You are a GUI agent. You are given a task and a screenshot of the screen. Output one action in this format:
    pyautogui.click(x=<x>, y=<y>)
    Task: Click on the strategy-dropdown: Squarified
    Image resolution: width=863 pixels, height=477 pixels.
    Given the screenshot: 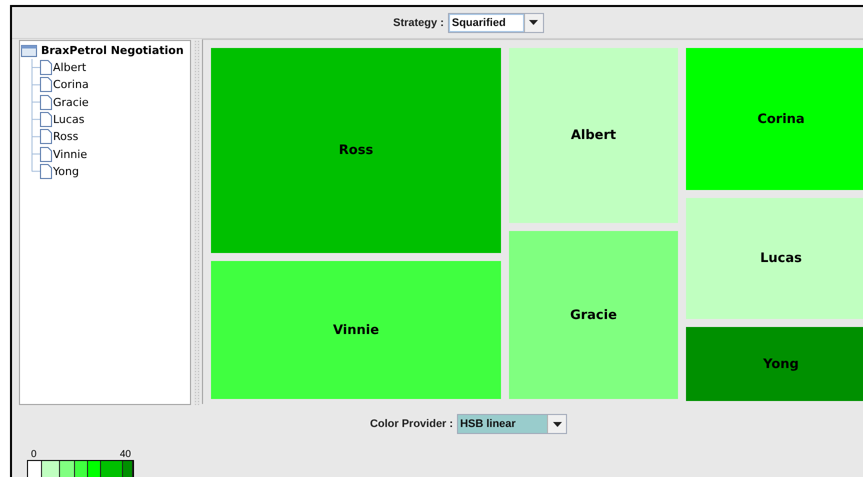 What is the action you would take?
    pyautogui.click(x=496, y=22)
    